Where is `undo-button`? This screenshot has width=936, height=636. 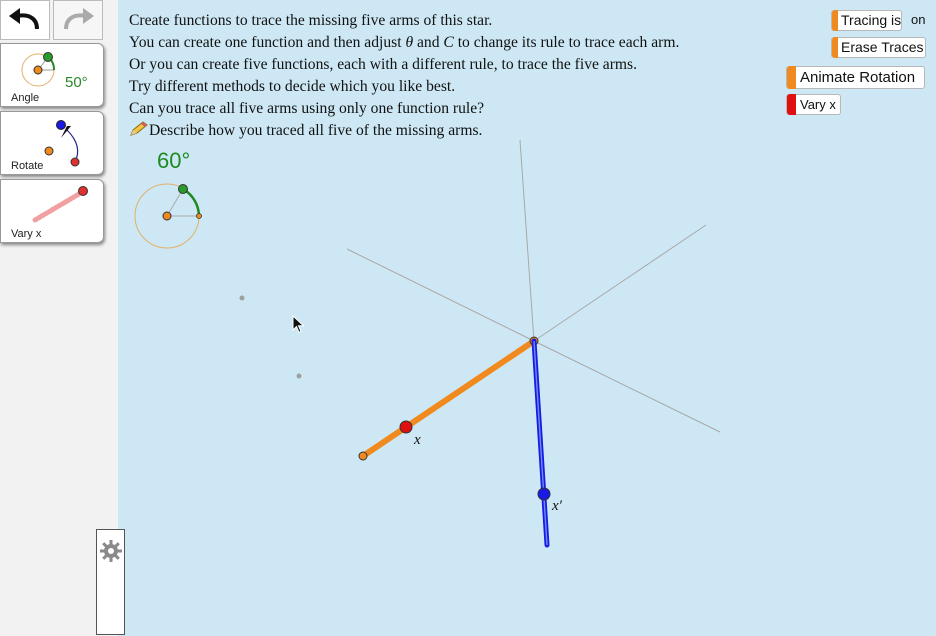 undo-button is located at coordinates (25, 20).